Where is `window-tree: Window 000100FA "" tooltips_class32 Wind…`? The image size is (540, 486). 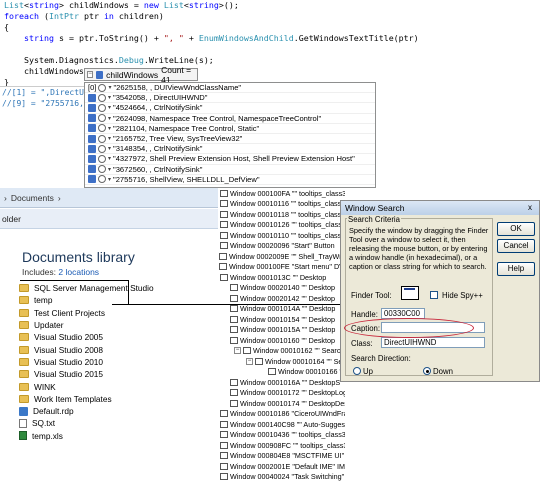 window-tree: Window 000100FA "" tooltips_class32 Wind… is located at coordinates (281, 337).